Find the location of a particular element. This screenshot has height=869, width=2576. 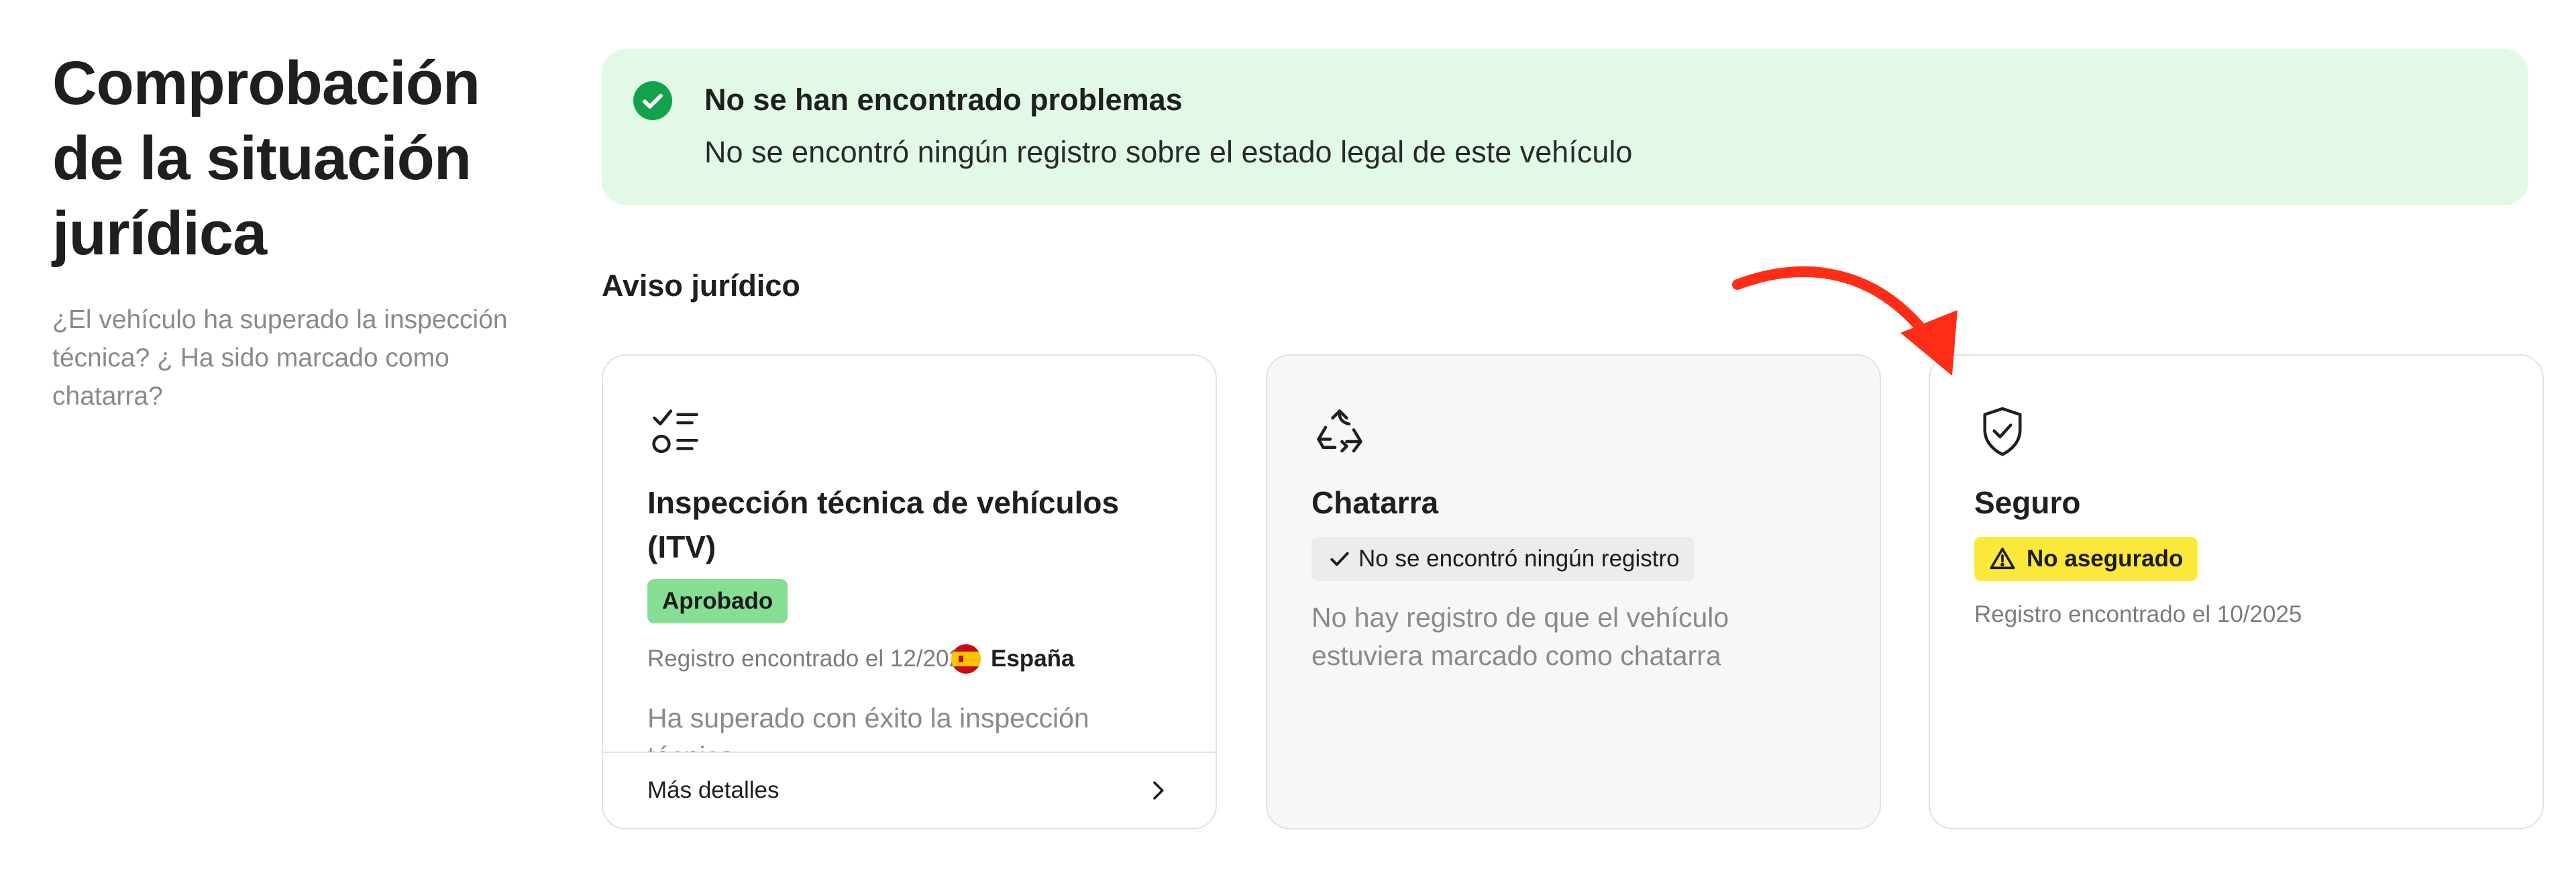

page-title: Comprobación de la situación jurídica is located at coordinates (266, 158).